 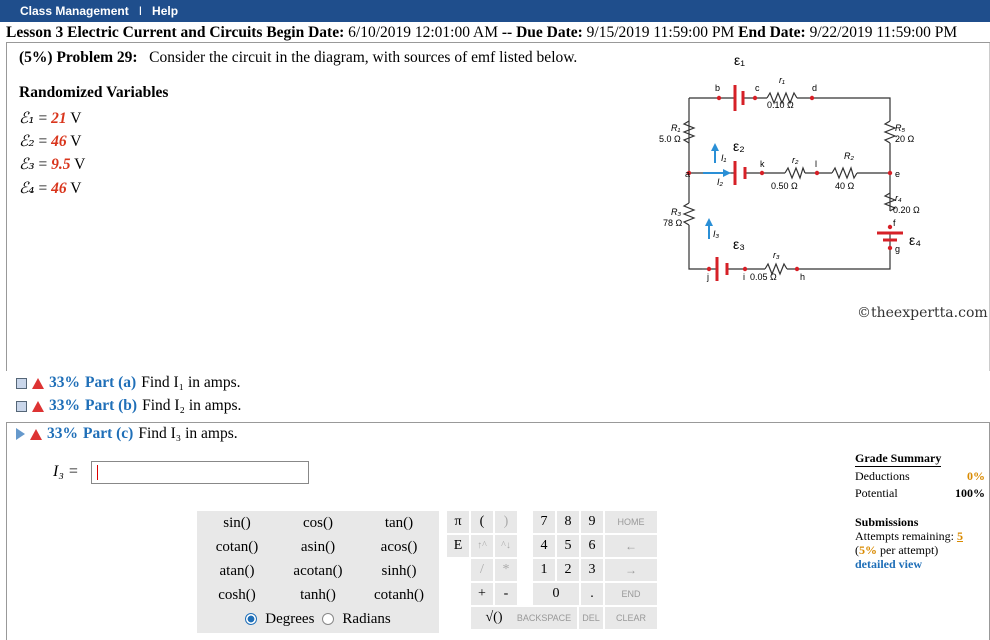 I want to click on resistor-R3, so click(x=689, y=214).